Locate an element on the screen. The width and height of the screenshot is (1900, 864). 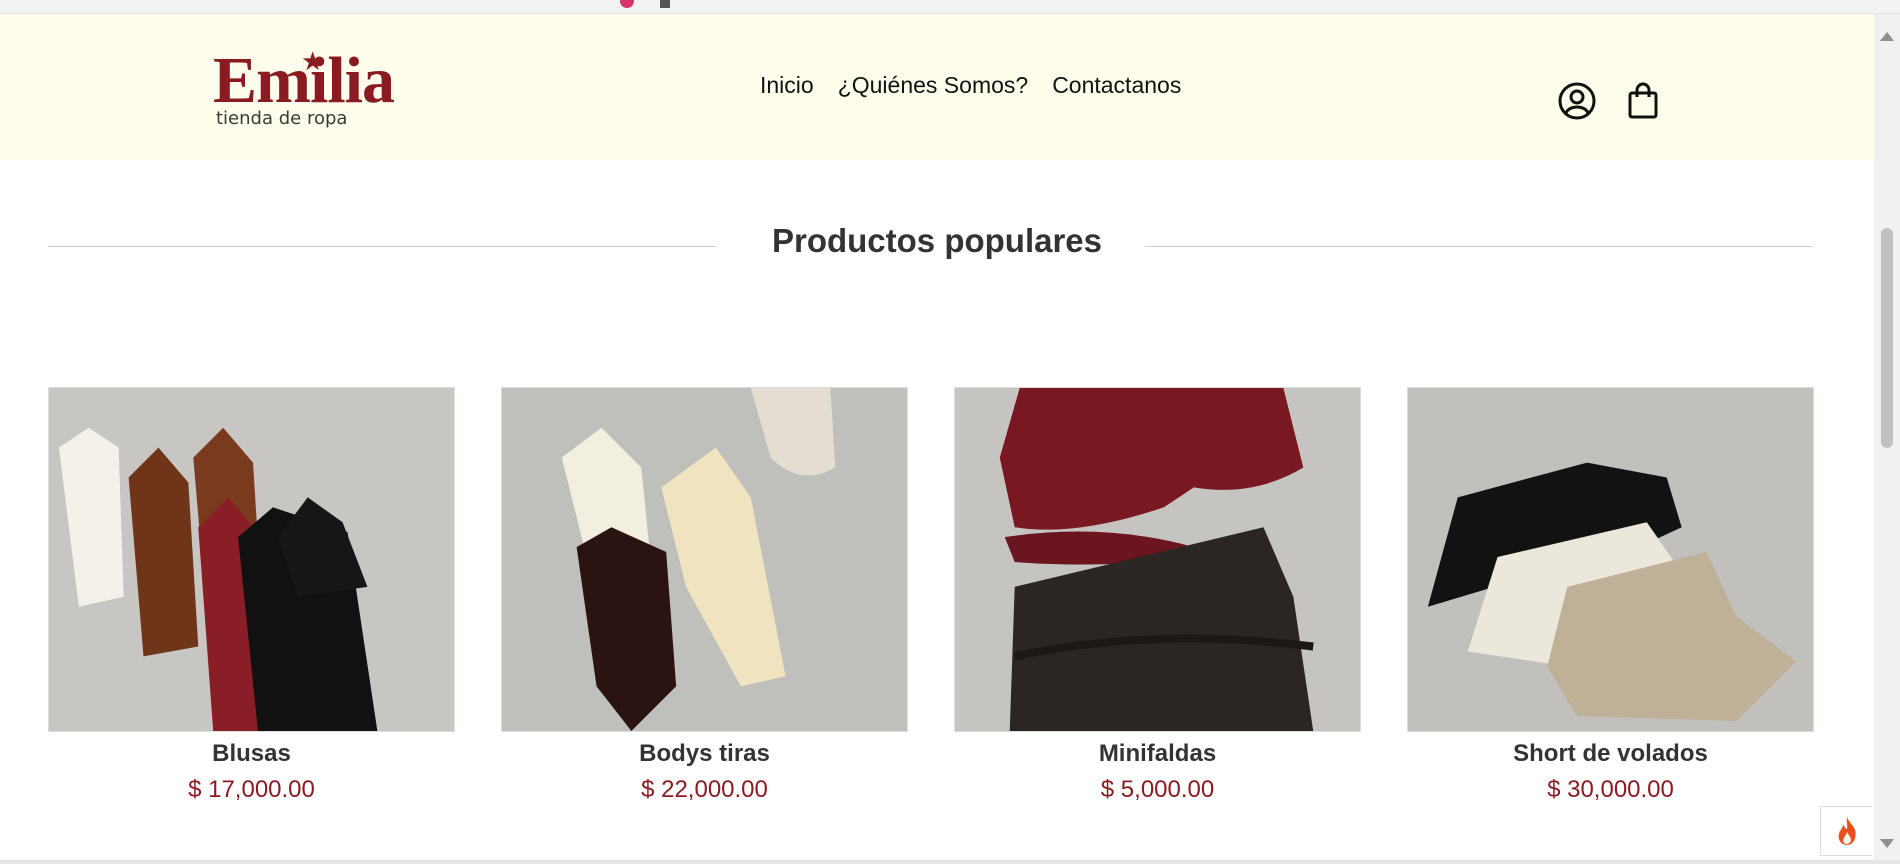
product-name: Minifaldas is located at coordinates (1157, 754).